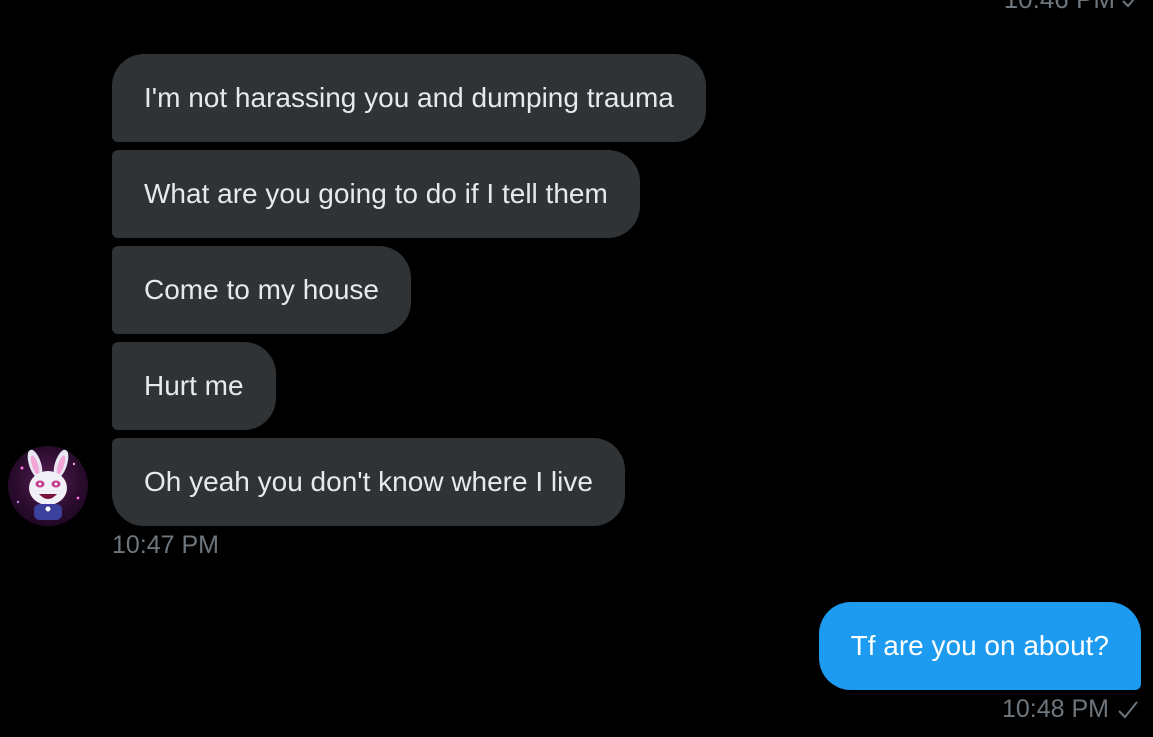 The width and height of the screenshot is (1153, 737). Describe the element at coordinates (261, 290) in the screenshot. I see `incoming-message: Come to my house` at that location.